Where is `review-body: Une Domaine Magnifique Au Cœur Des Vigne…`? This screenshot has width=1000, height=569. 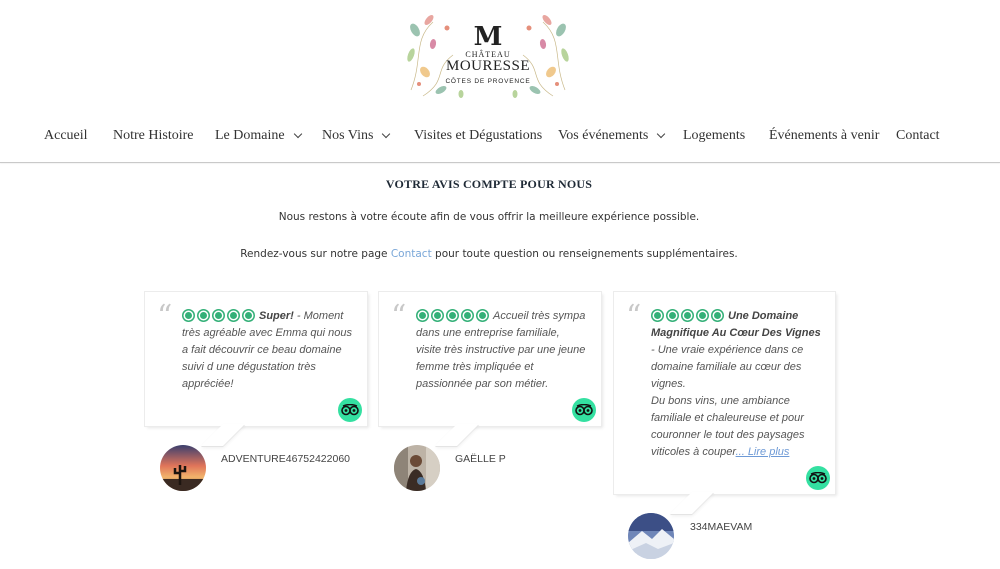 review-body: Une Domaine Magnifique Au Cœur Des Vigne… is located at coordinates (736, 384).